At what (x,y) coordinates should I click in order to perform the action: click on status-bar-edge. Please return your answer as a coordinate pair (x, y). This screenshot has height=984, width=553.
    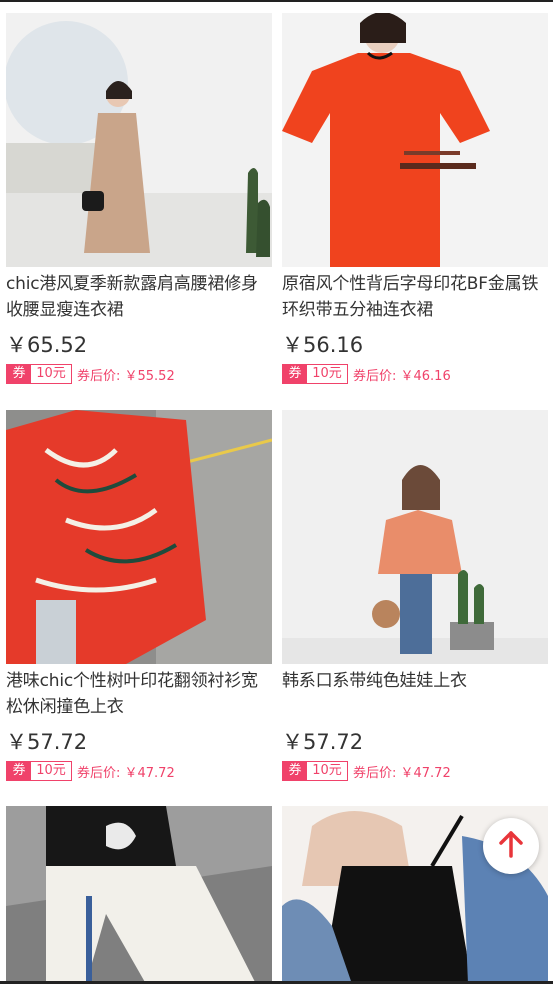
    Looking at the image, I should click on (276, 1).